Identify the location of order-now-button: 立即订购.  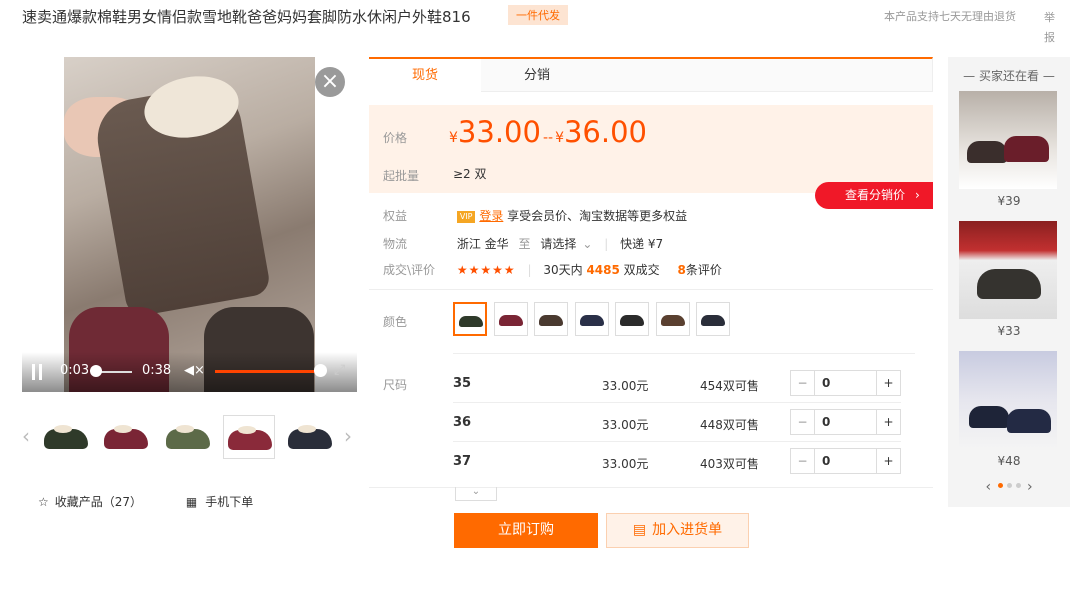
(526, 530).